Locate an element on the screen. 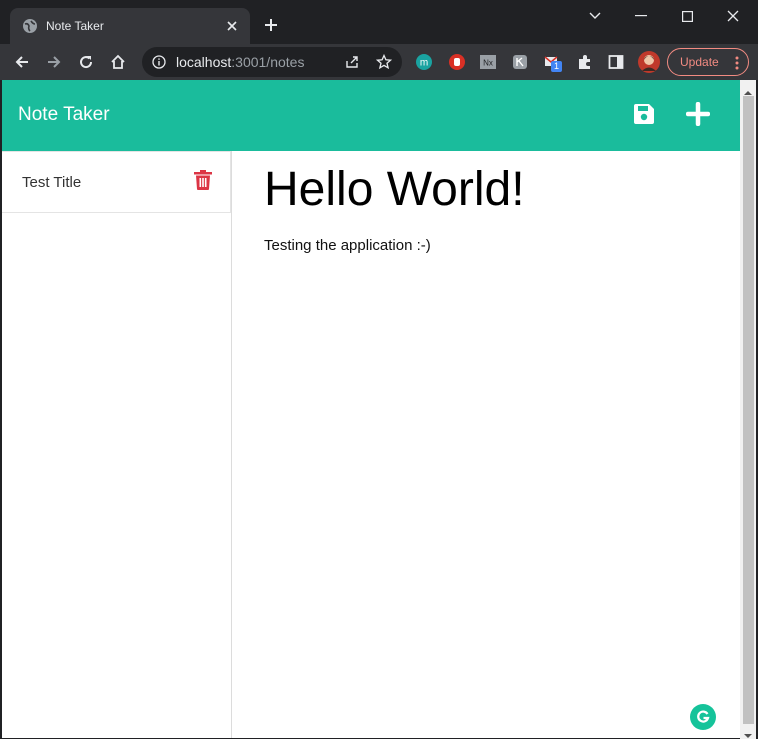 This screenshot has width=758, height=739. new-tab-button is located at coordinates (271, 25).